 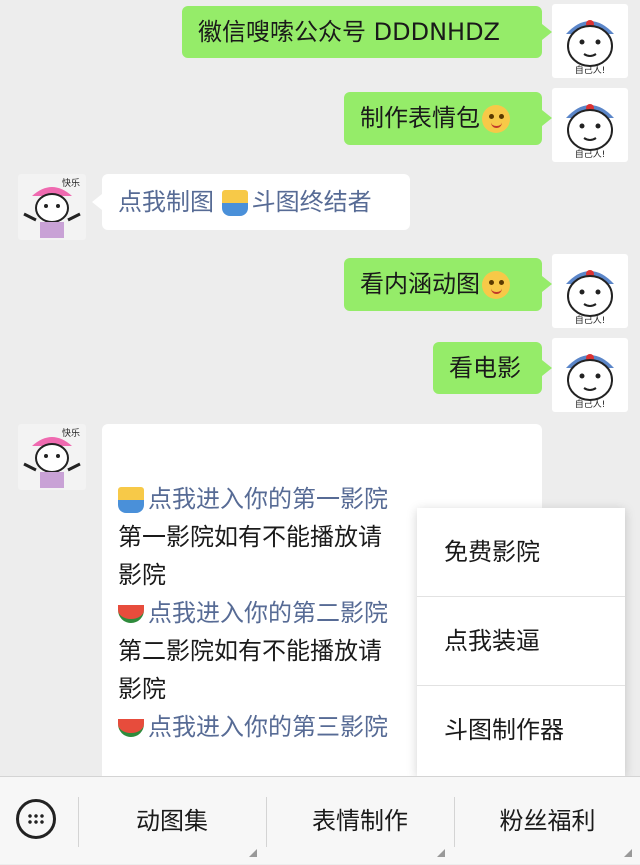 What do you see at coordinates (521, 552) in the screenshot?
I see `submenu-item-free-cinema: 免费影院` at bounding box center [521, 552].